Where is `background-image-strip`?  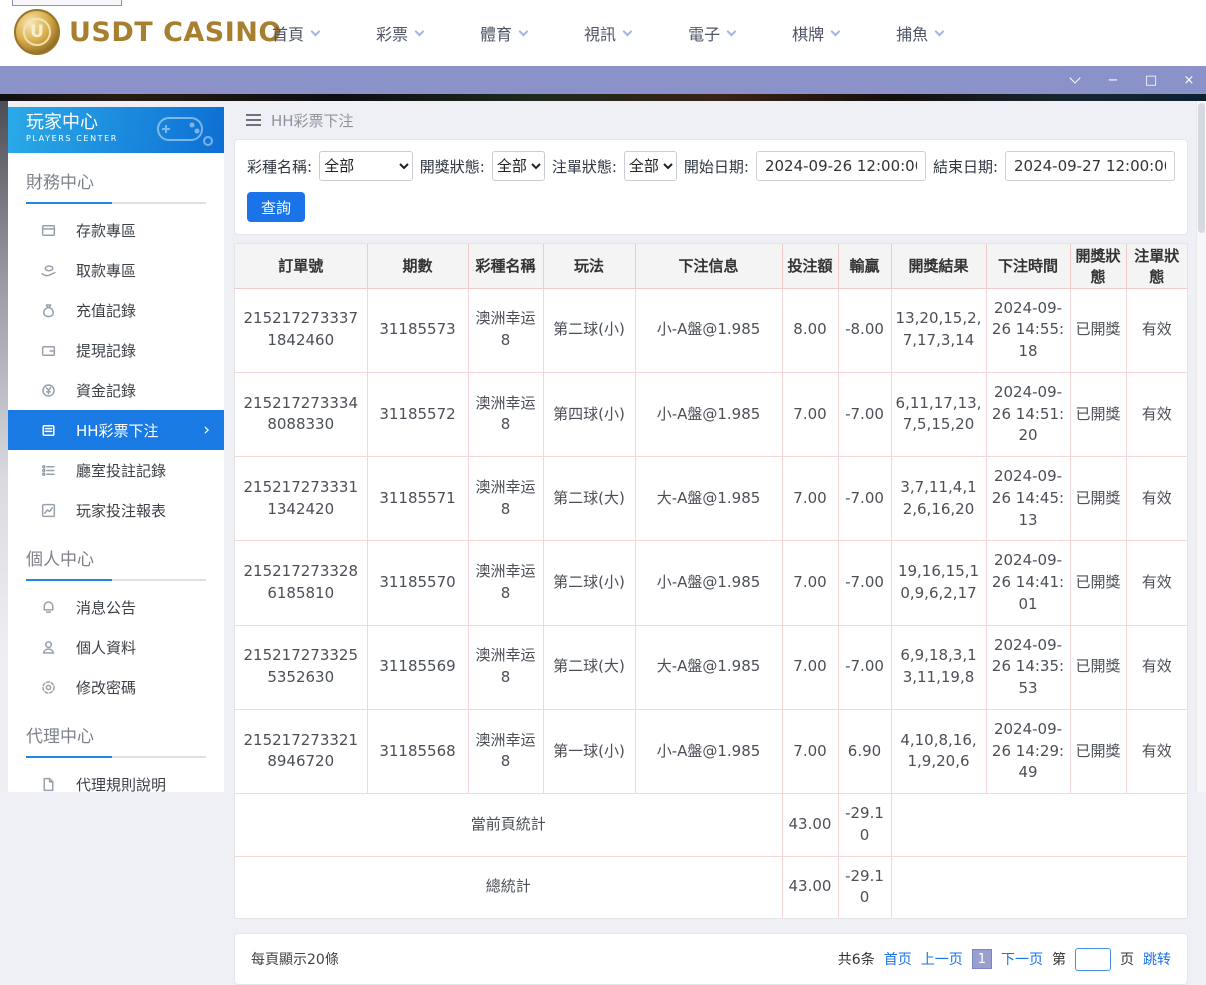 background-image-strip is located at coordinates (603, 97).